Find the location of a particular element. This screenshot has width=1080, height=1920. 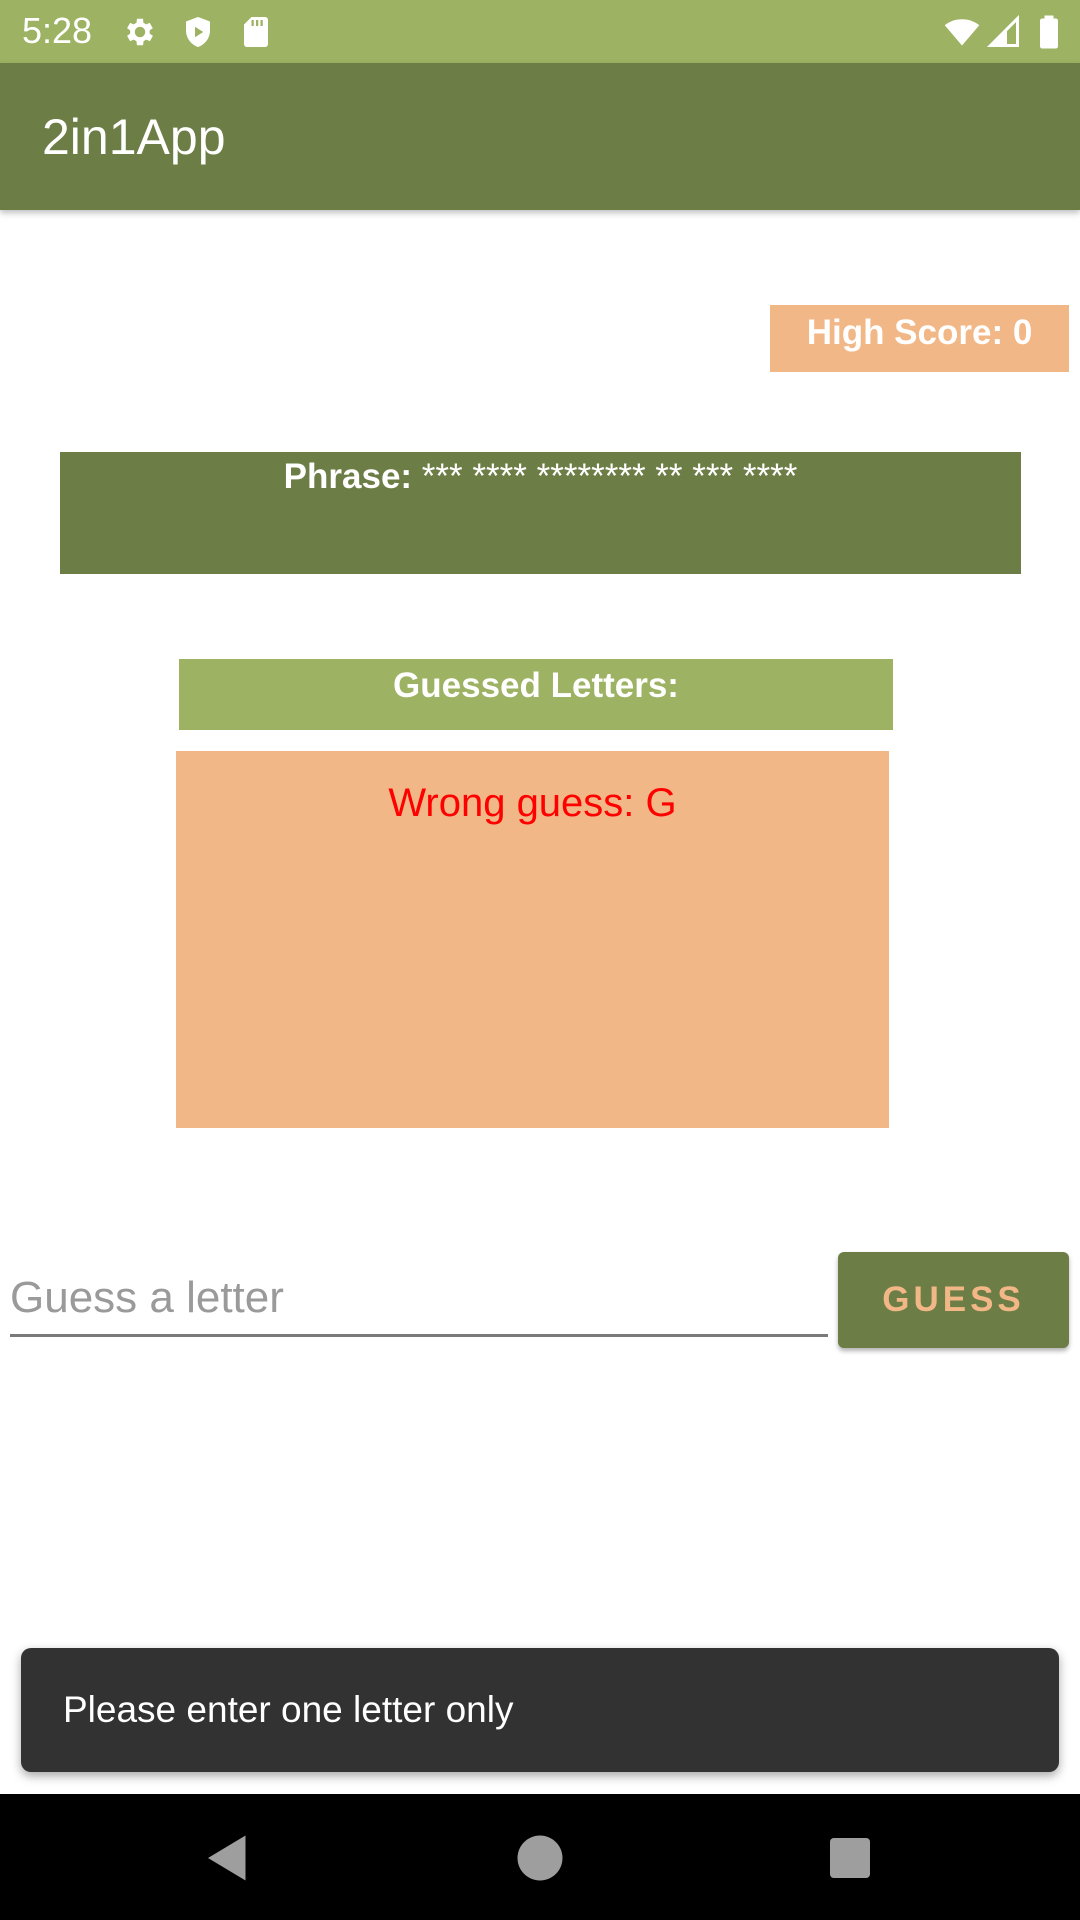

battery-icon is located at coordinates (1049, 32).